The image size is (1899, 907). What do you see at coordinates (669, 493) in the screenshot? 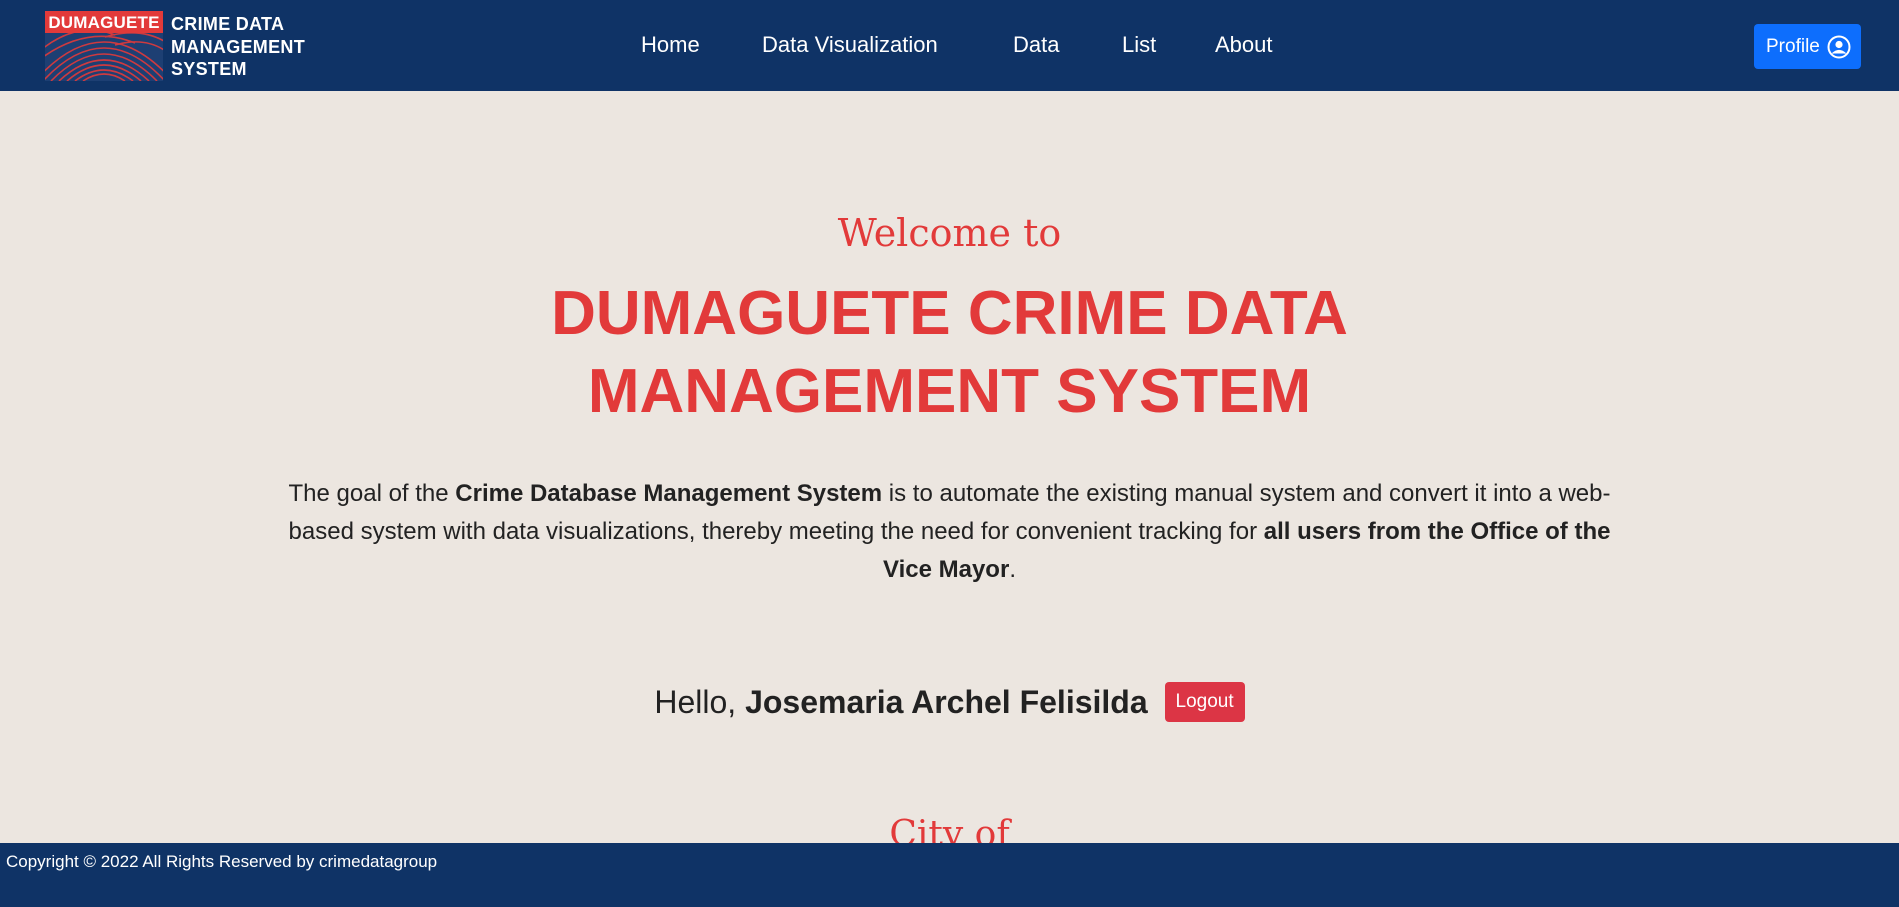
I see `goal-system-name: Crime Database Management System` at bounding box center [669, 493].